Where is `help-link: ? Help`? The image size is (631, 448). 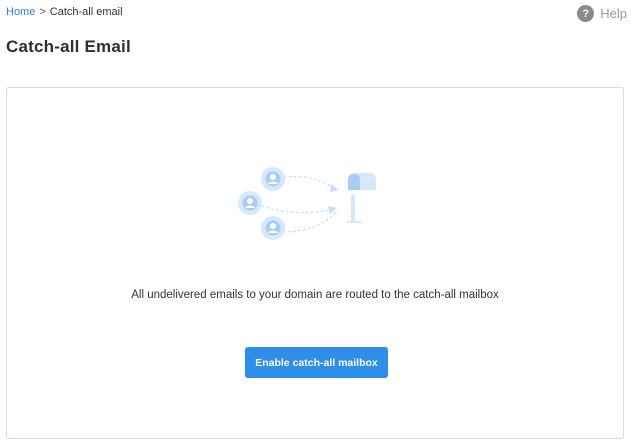 help-link: ? Help is located at coordinates (602, 13).